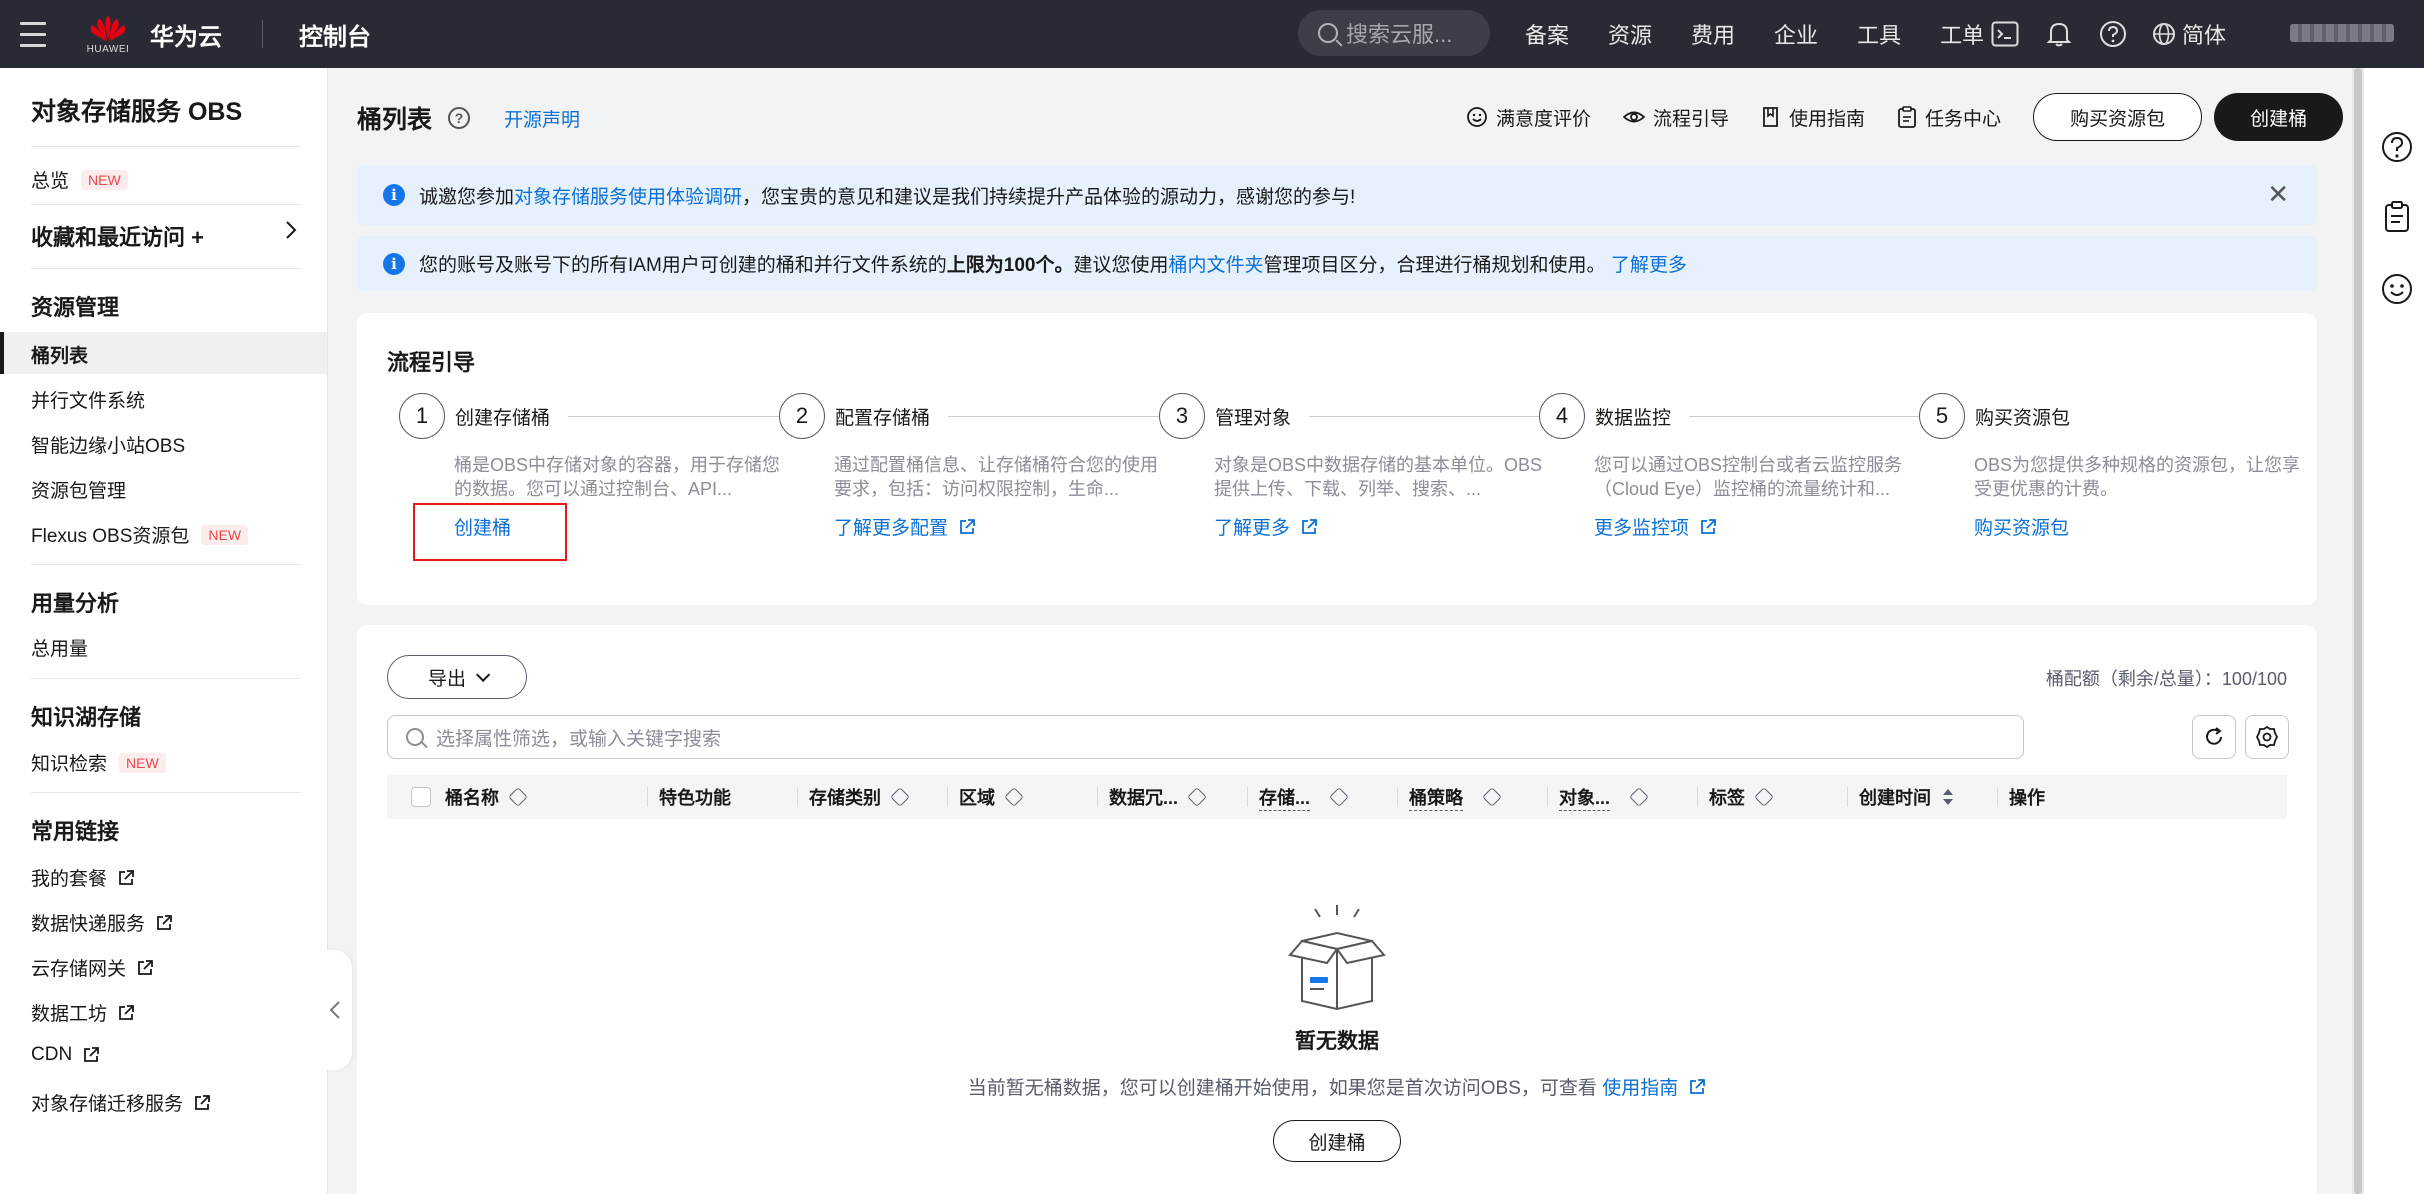 The image size is (2424, 1194). What do you see at coordinates (1942, 416) in the screenshot?
I see `step-number: 5` at bounding box center [1942, 416].